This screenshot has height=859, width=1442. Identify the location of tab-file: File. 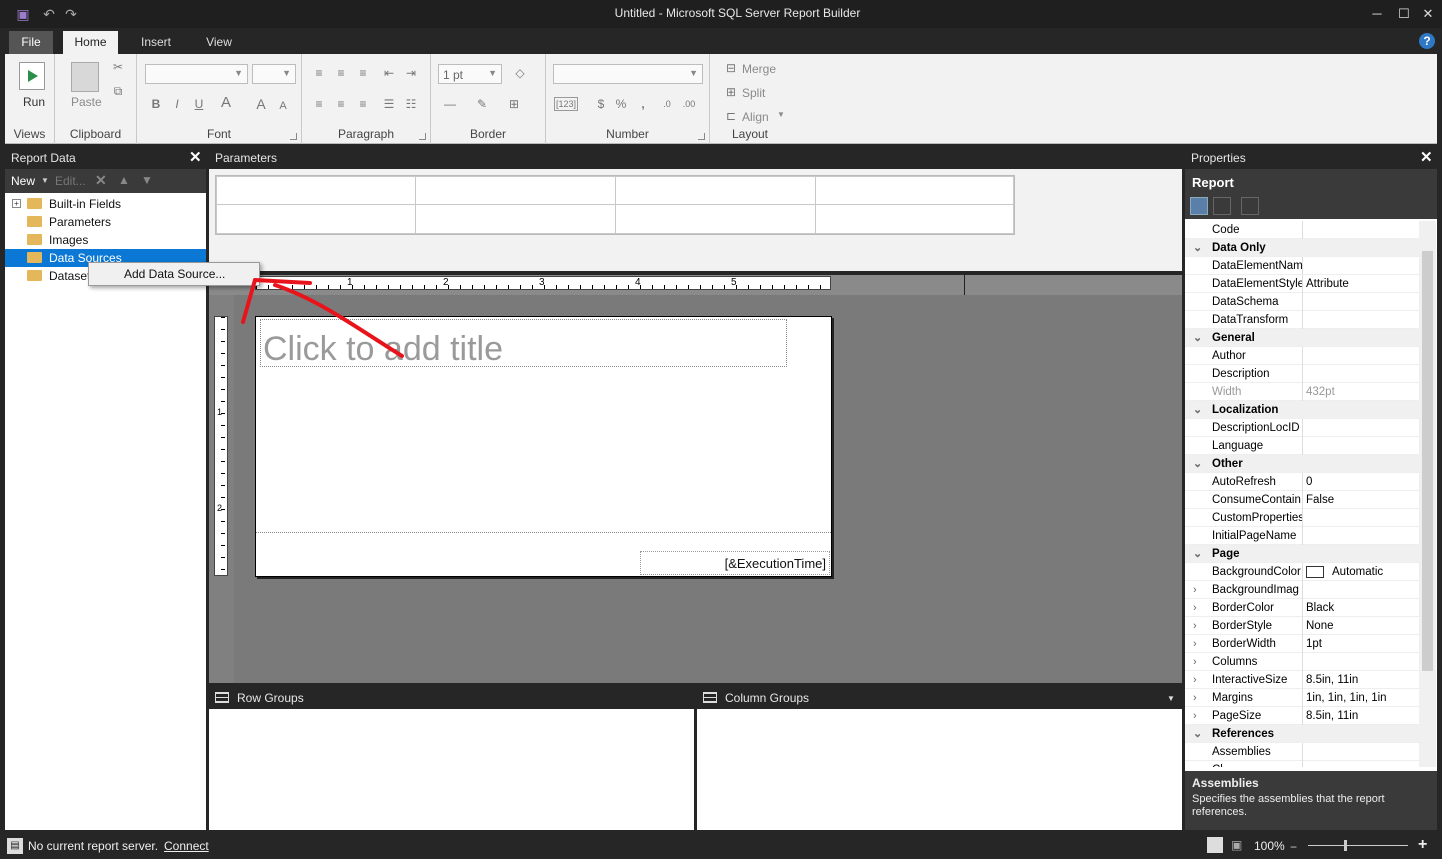
(31, 42).